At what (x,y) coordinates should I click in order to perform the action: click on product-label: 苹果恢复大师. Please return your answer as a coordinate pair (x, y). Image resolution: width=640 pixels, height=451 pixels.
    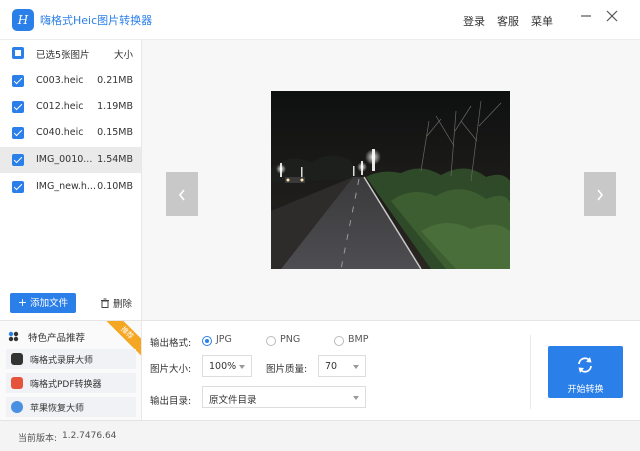
    Looking at the image, I should click on (57, 409).